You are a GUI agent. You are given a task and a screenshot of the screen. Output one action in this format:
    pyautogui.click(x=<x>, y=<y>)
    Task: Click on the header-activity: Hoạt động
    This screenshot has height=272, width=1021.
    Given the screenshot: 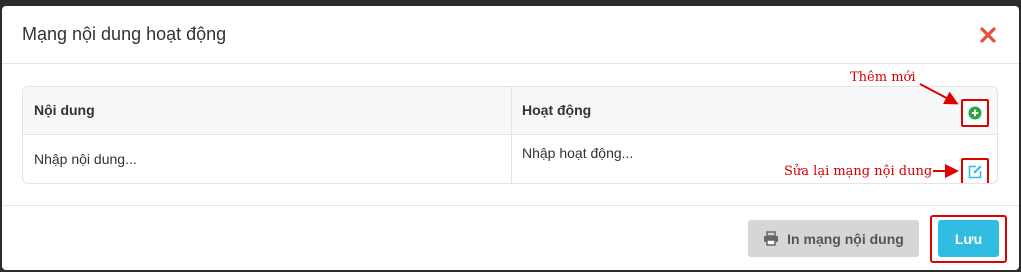 What is the action you would take?
    pyautogui.click(x=557, y=110)
    